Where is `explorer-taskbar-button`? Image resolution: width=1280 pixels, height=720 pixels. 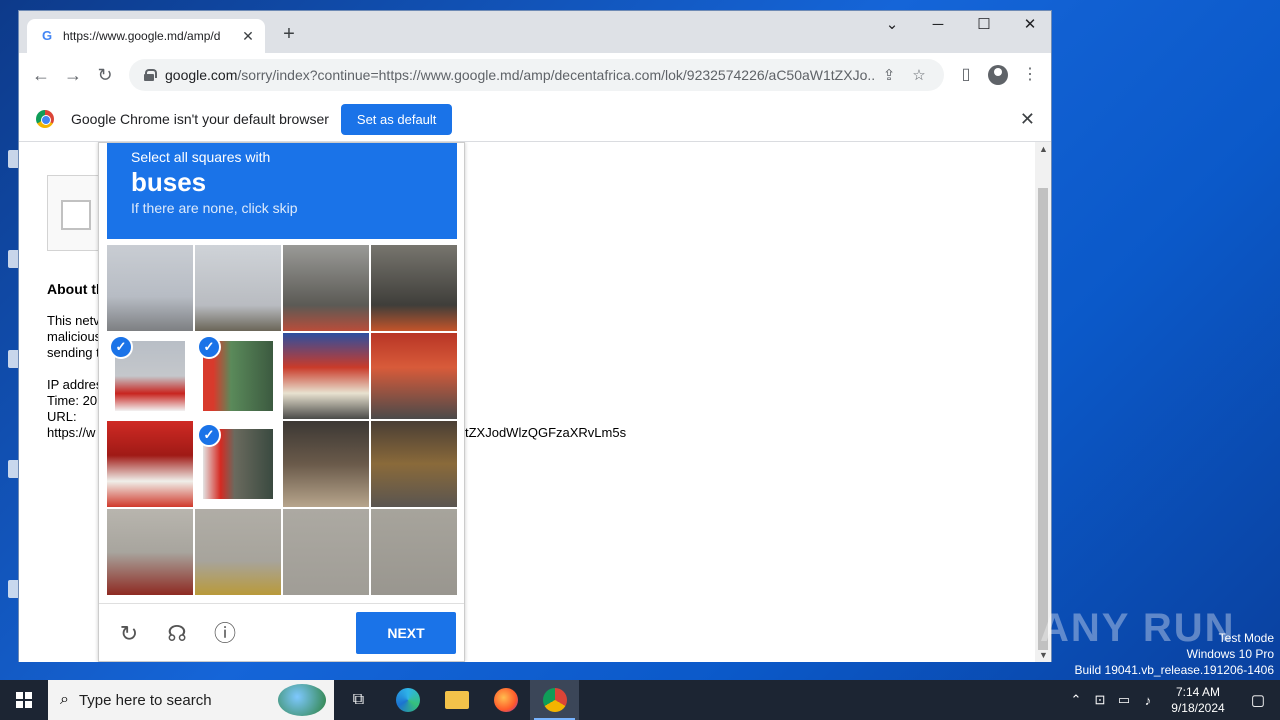
explorer-taskbar-button is located at coordinates (456, 700).